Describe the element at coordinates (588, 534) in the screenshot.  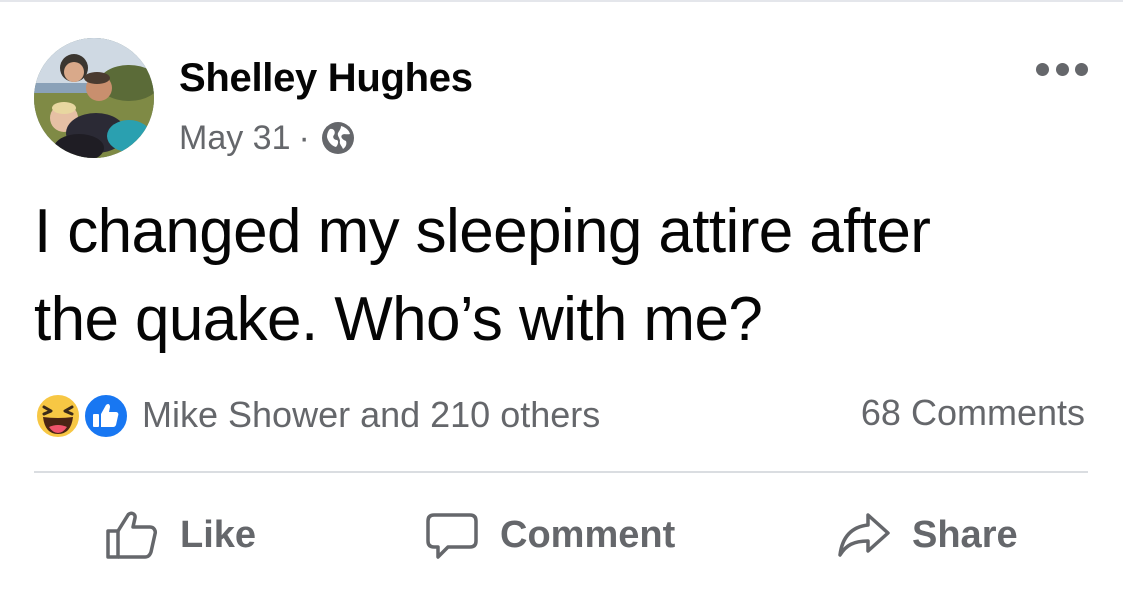
I see `comment-label: Comment` at that location.